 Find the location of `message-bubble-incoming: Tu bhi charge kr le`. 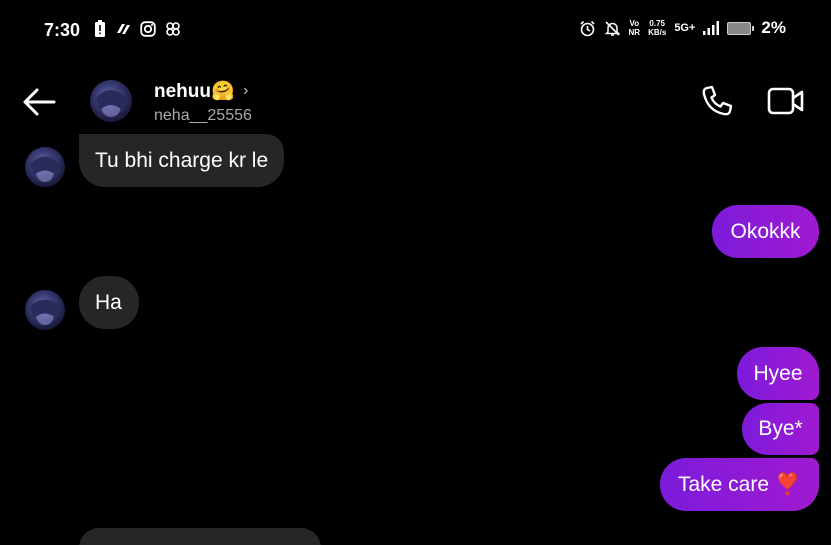

message-bubble-incoming: Tu bhi charge kr le is located at coordinates (182, 160).